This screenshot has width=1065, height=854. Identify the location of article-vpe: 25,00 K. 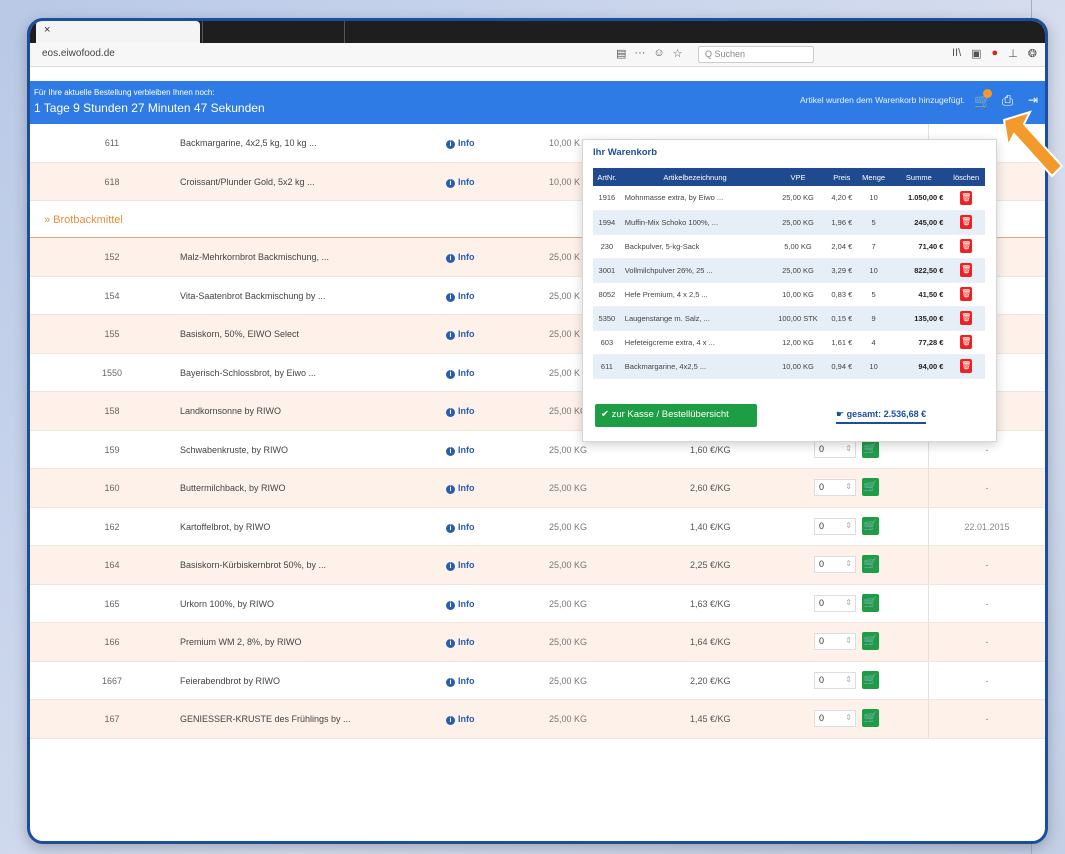
(565, 257).